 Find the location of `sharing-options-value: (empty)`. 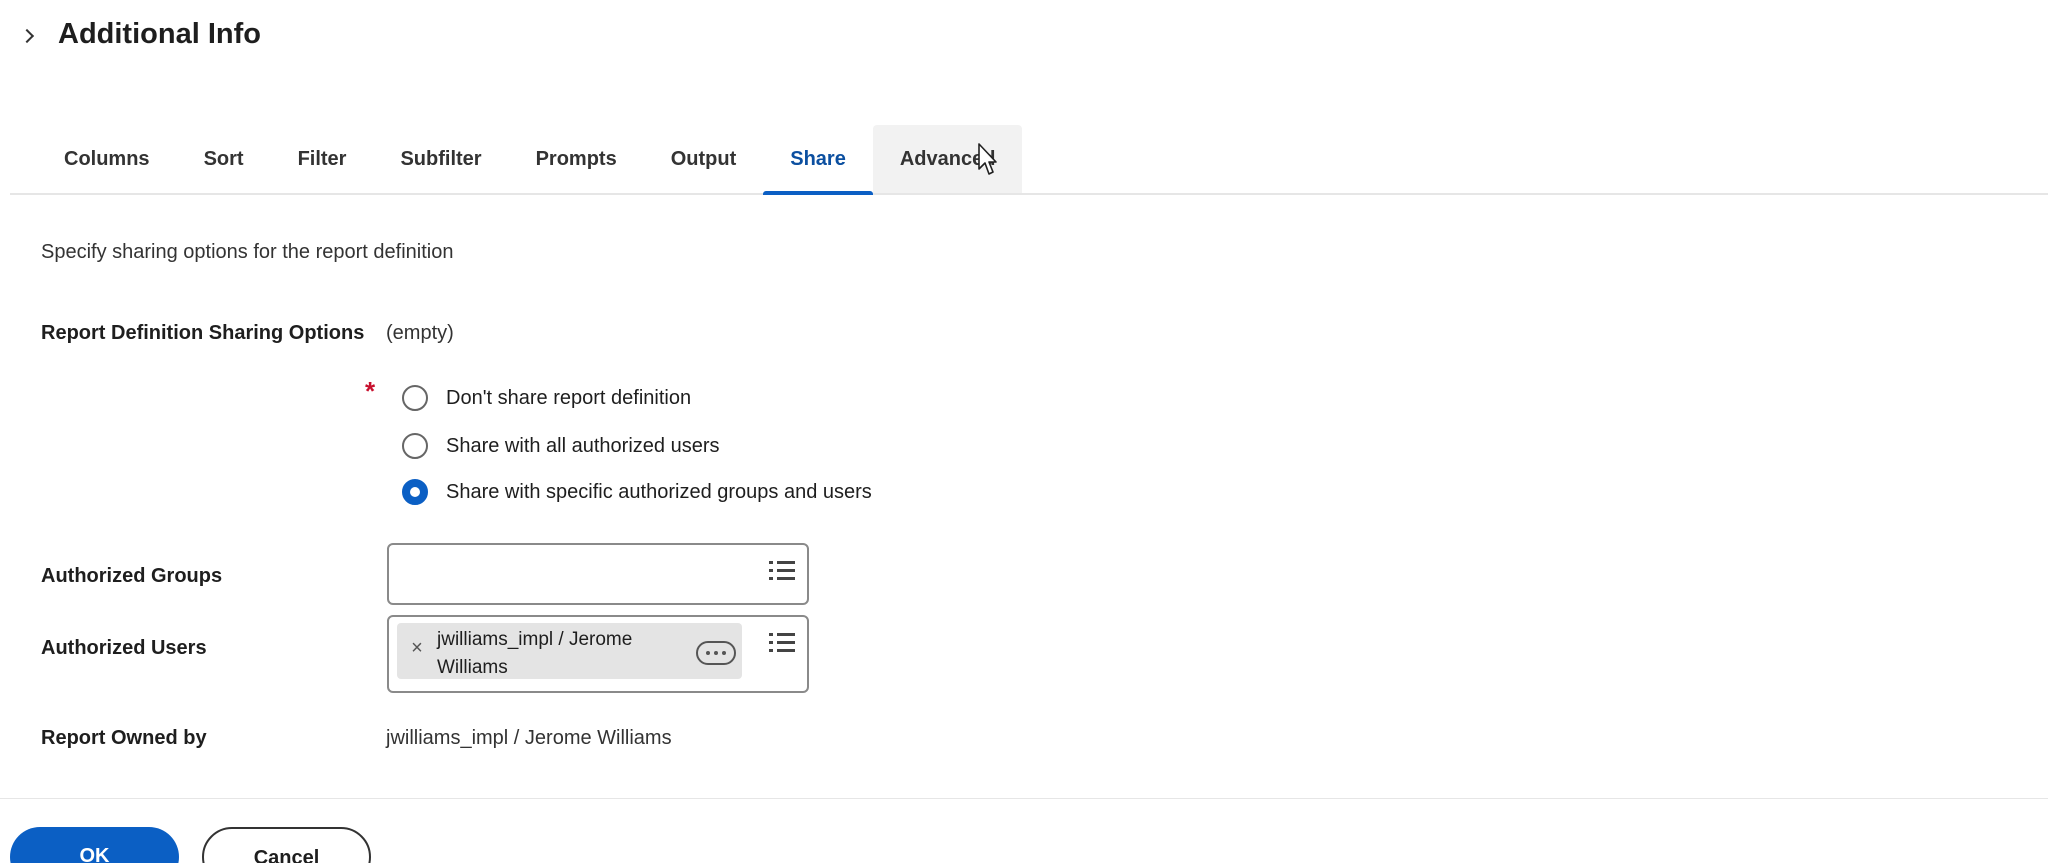

sharing-options-value: (empty) is located at coordinates (420, 333).